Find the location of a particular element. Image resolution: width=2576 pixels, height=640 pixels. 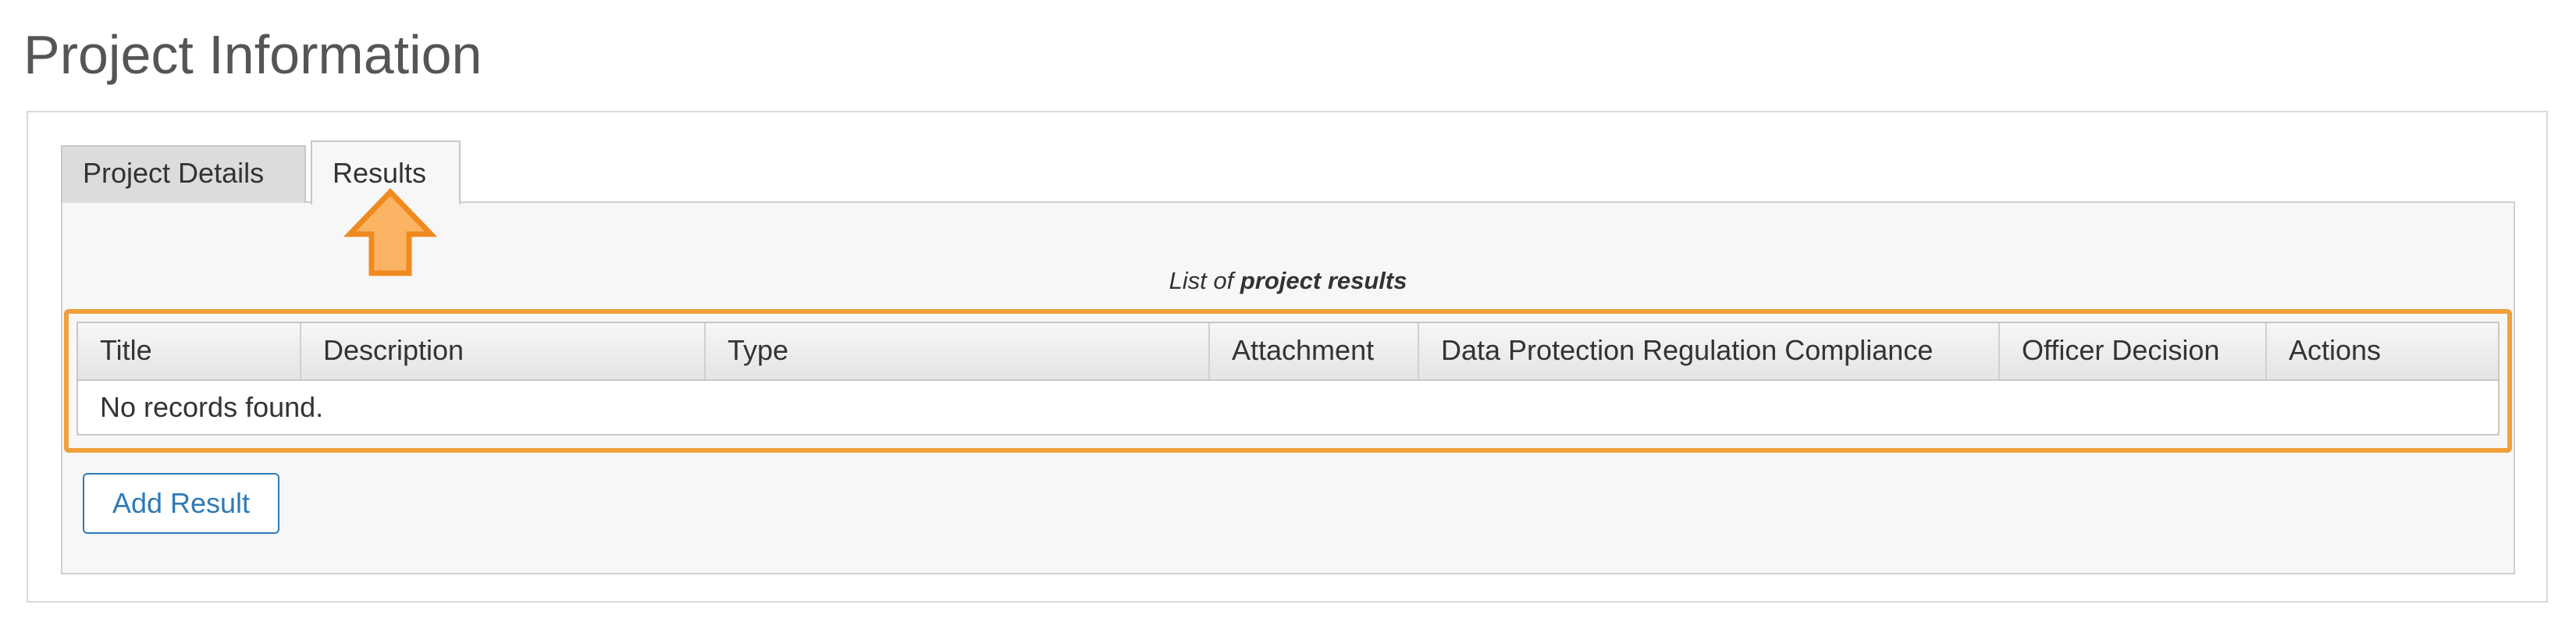

tab-project-details: Project Details is located at coordinates (183, 174).